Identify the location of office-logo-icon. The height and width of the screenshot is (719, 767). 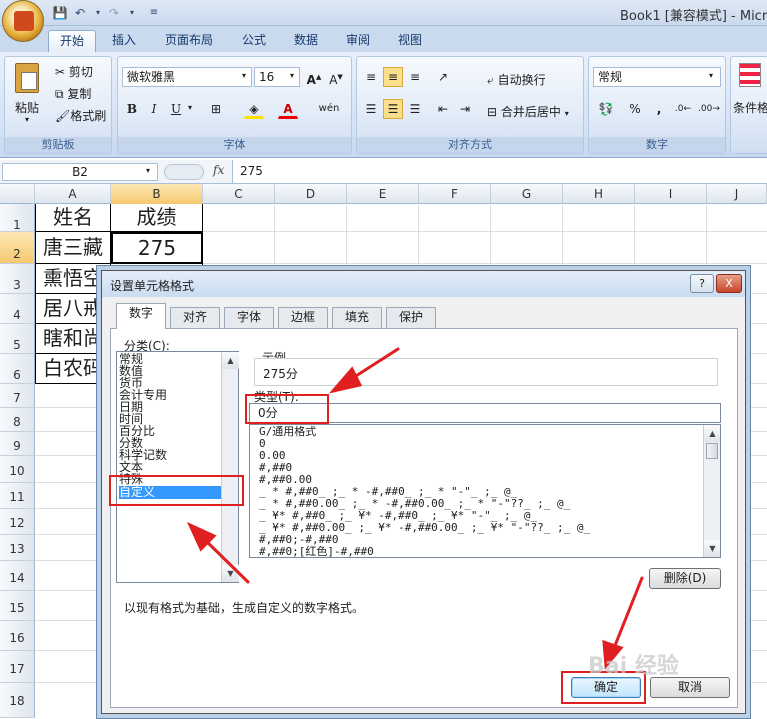
(24, 21).